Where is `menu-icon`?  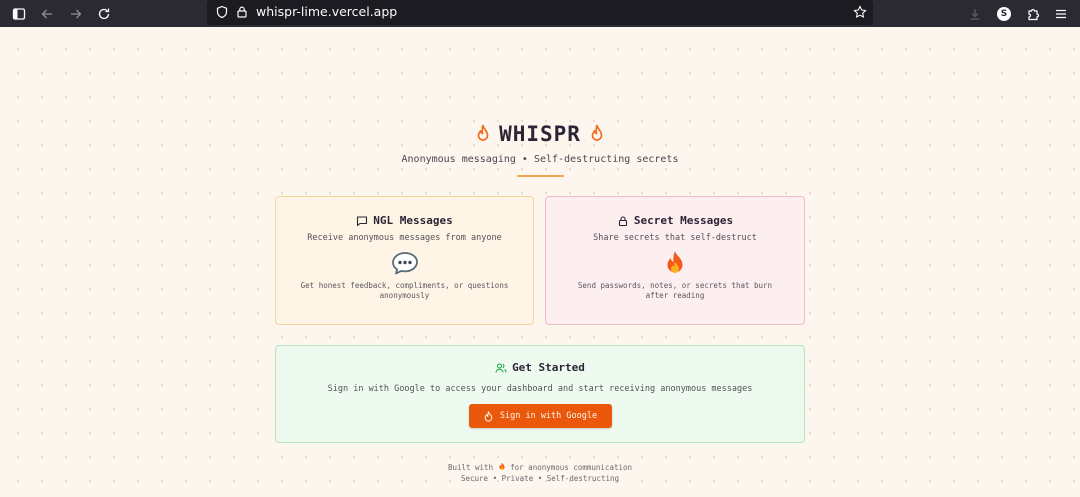
menu-icon is located at coordinates (1061, 14).